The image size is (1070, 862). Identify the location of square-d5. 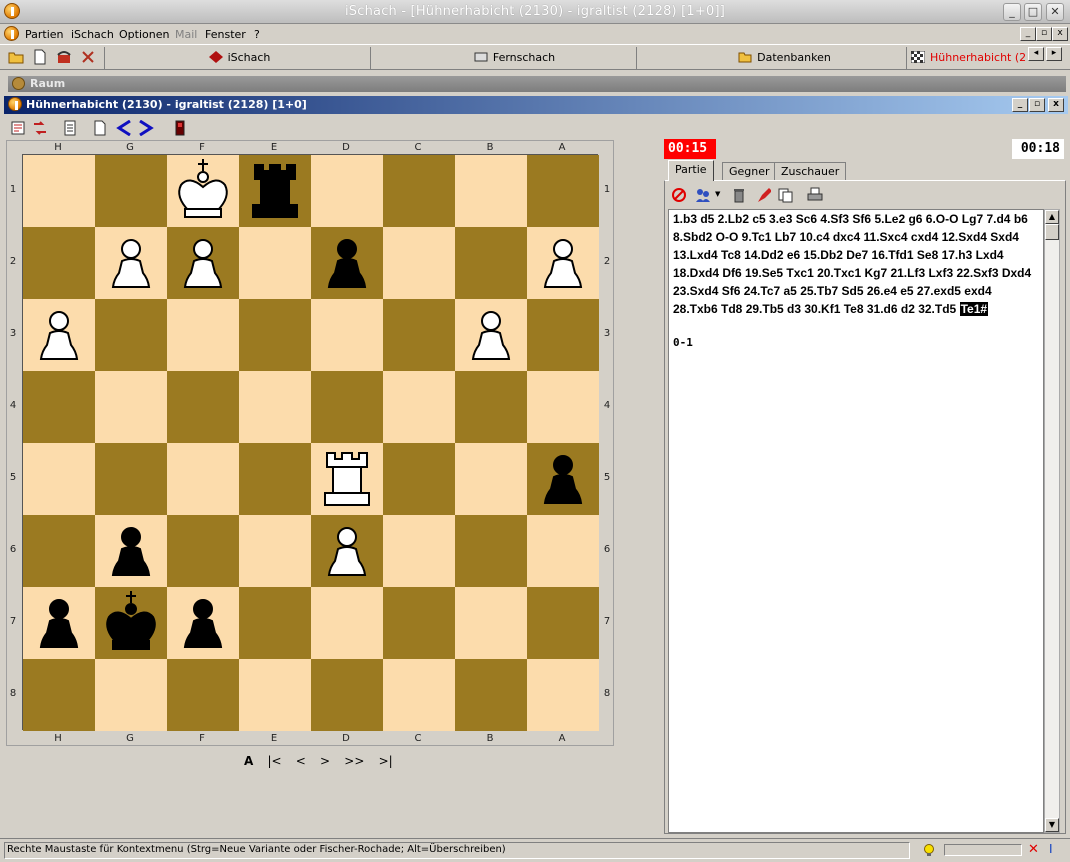
(347, 479).